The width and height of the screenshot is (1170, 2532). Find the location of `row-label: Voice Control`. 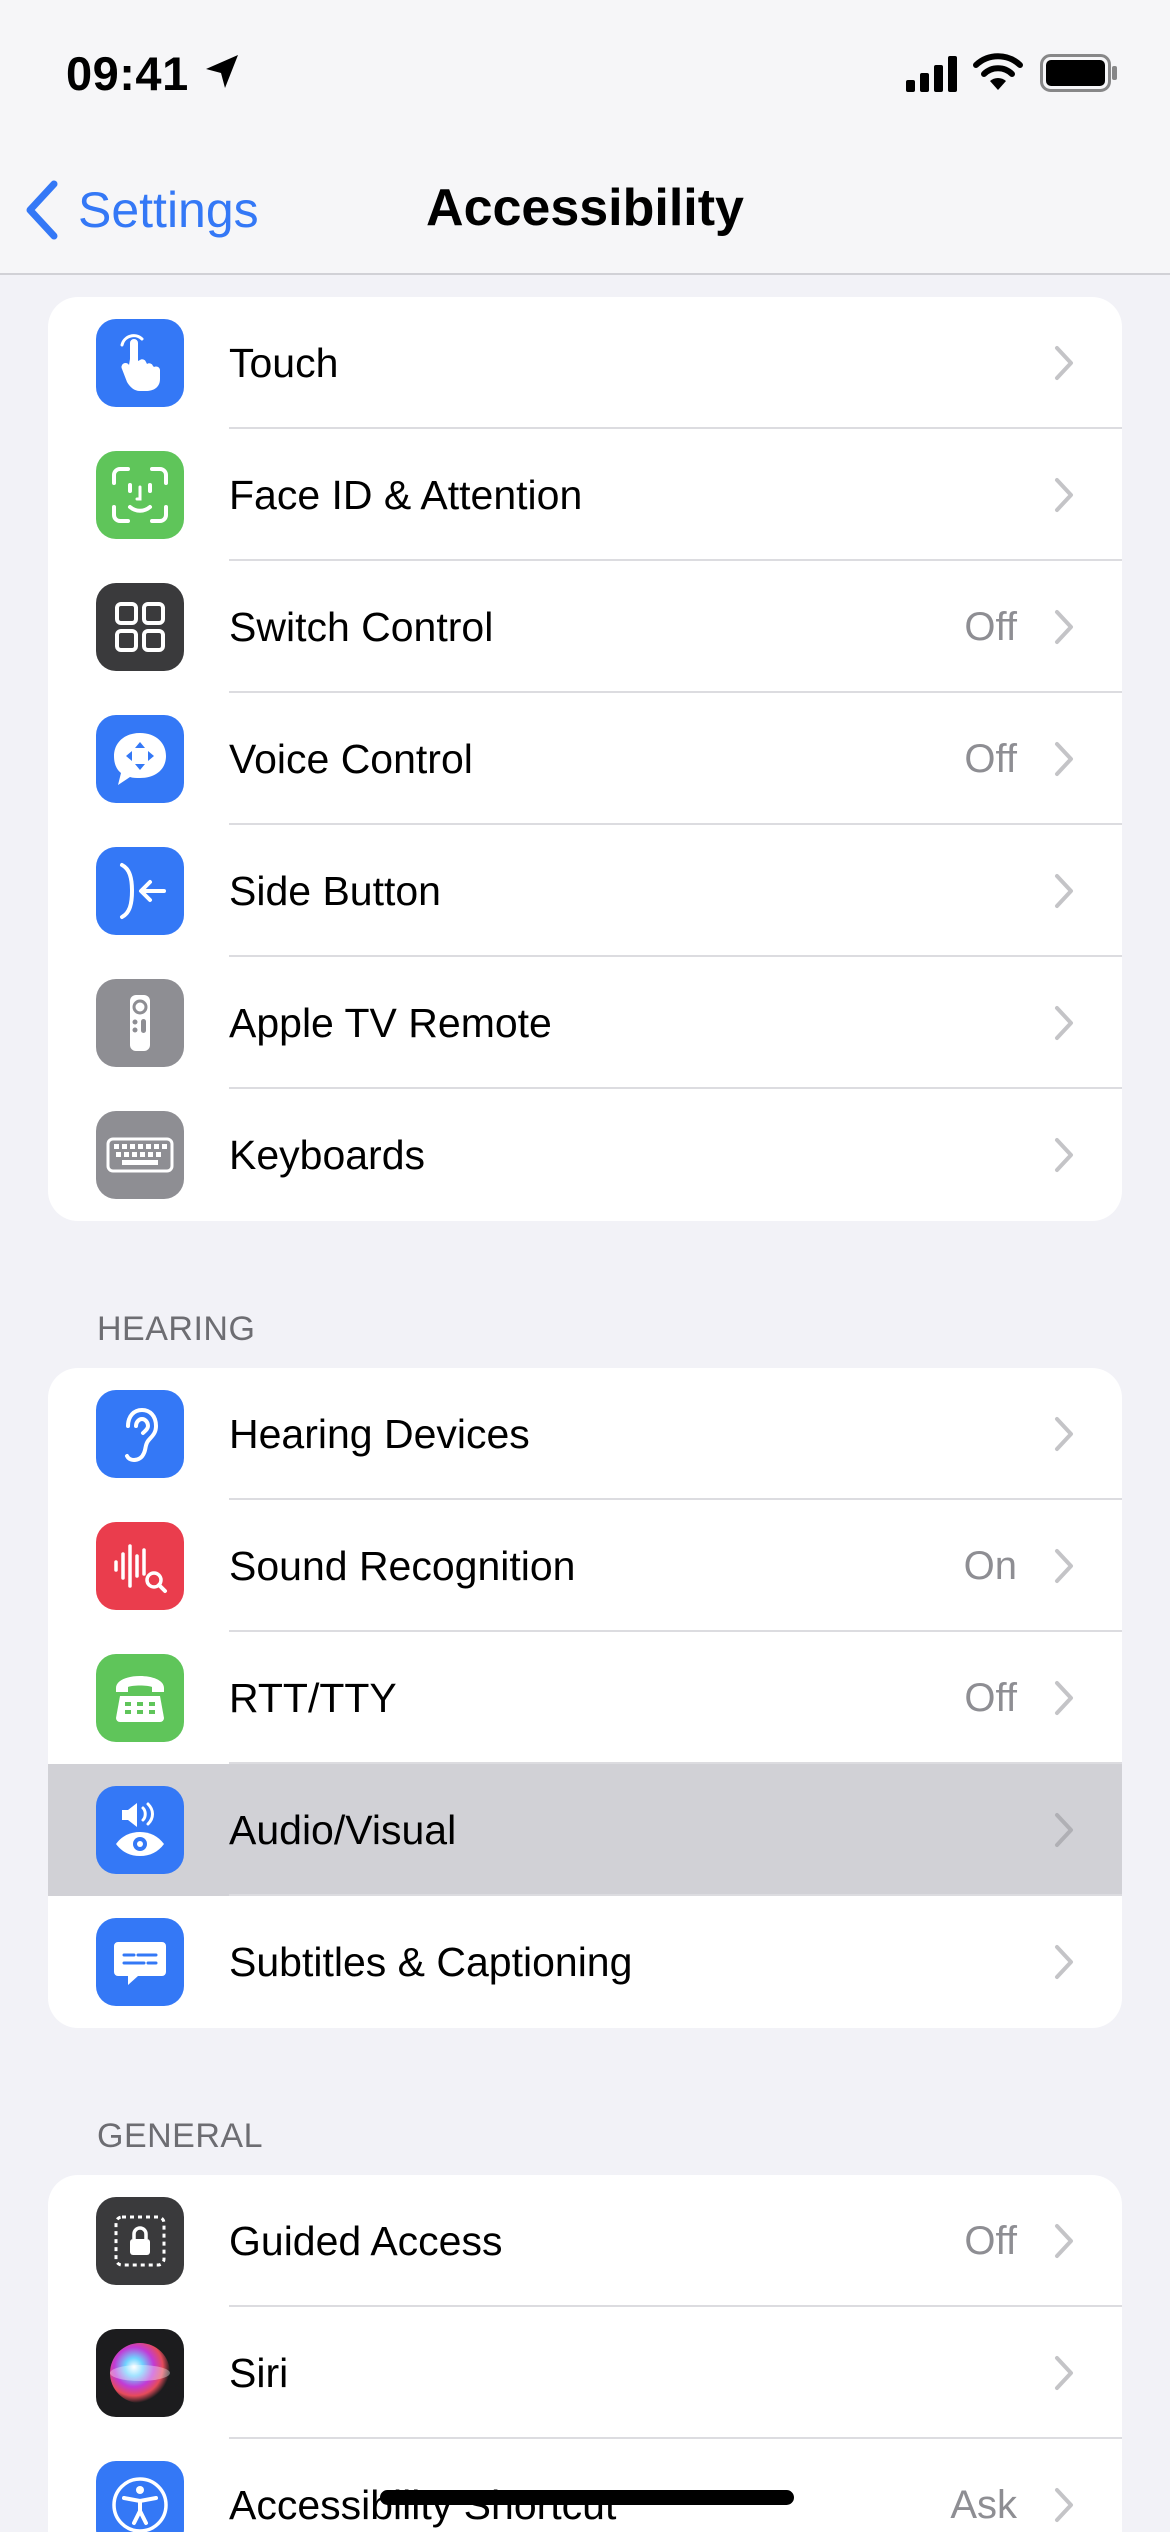

row-label: Voice Control is located at coordinates (351, 759).